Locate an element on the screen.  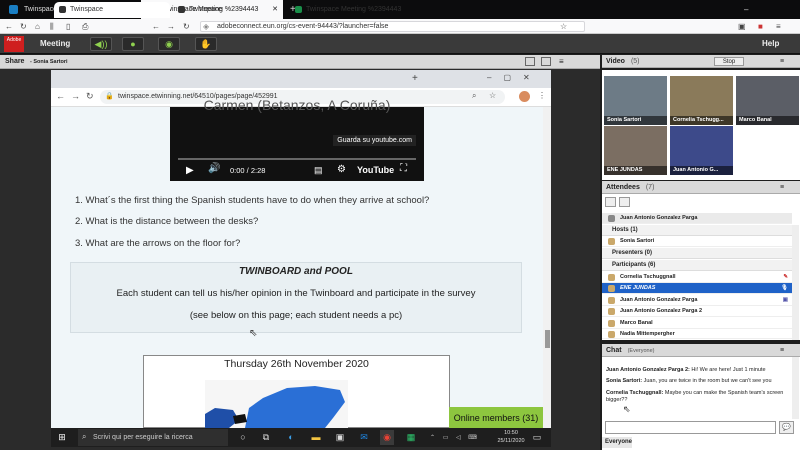
extension-icon: ▣ is located at coordinates (742, 26).